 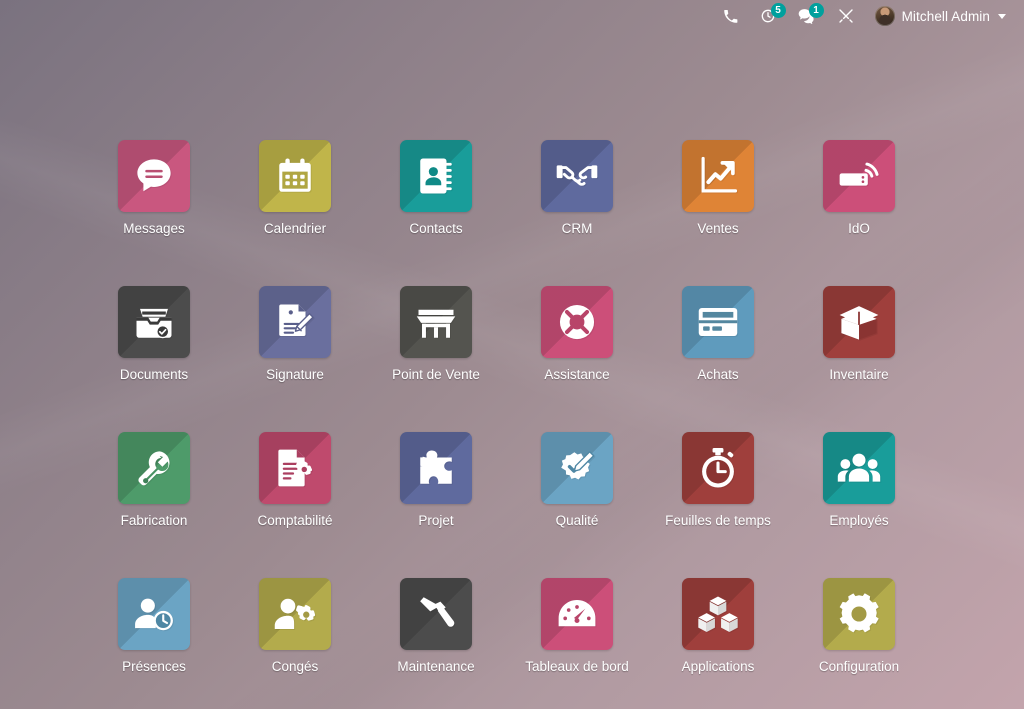 I want to click on people-group-icon, so click(x=859, y=468).